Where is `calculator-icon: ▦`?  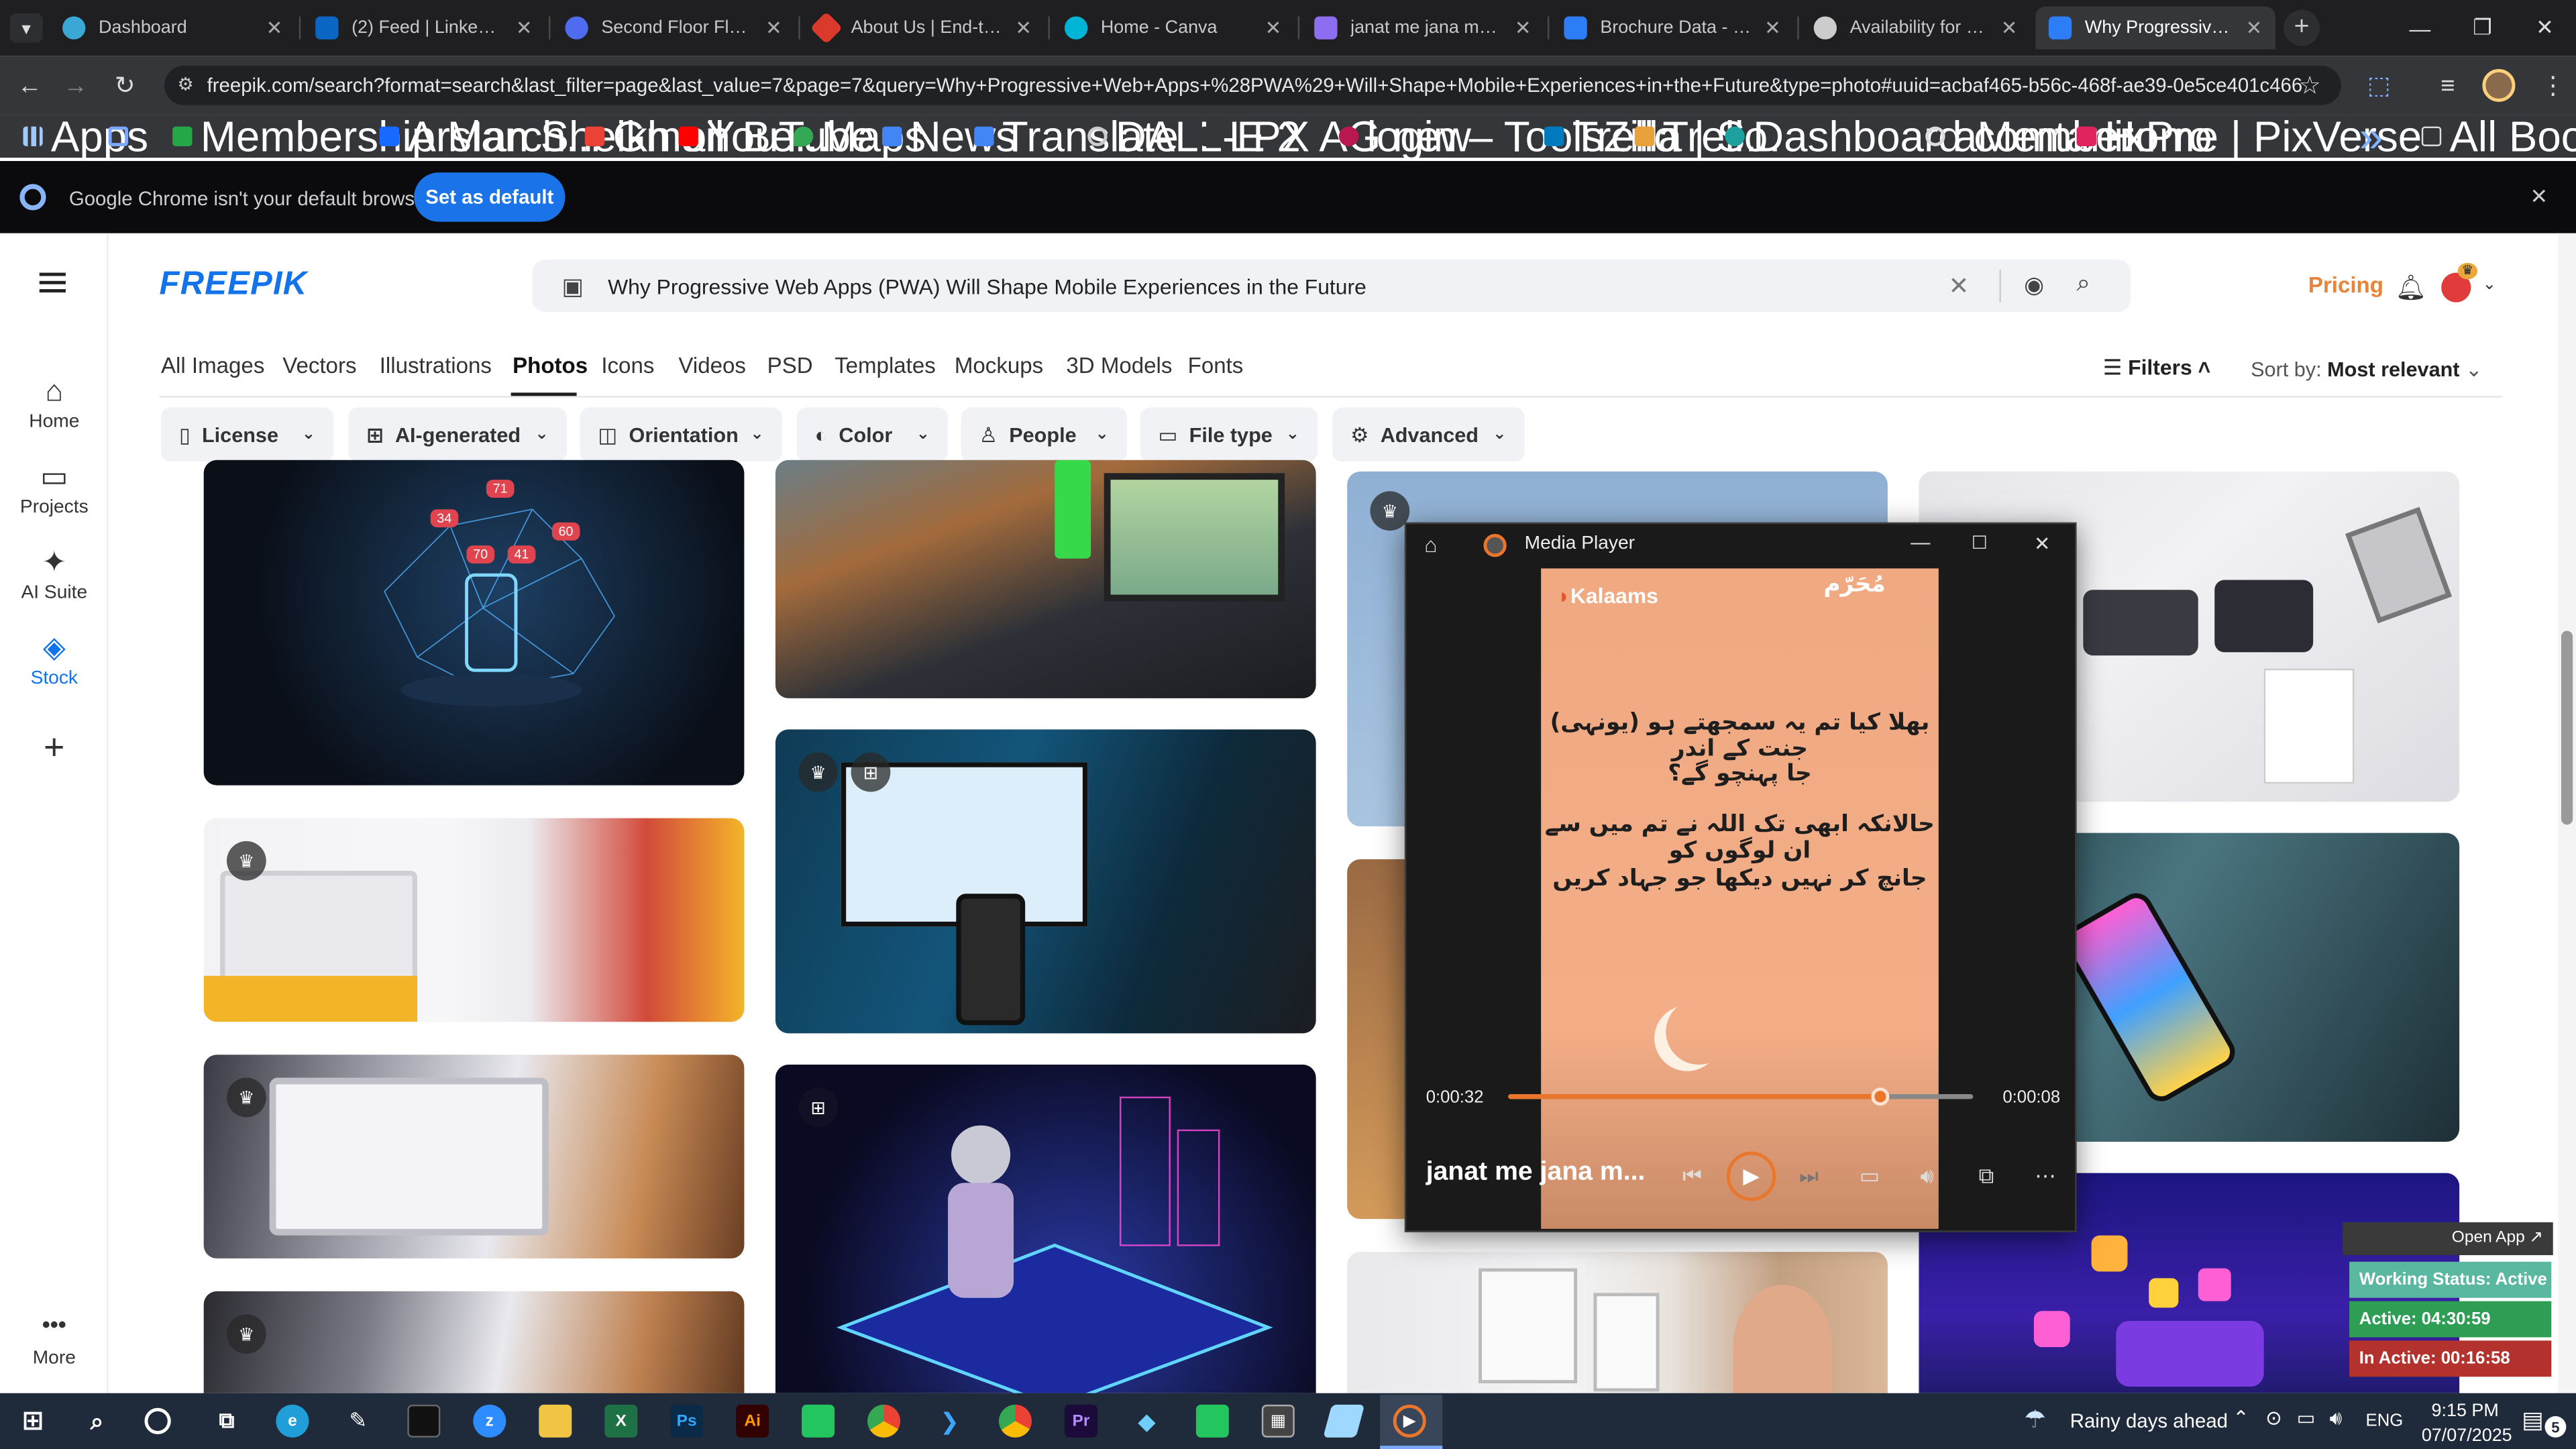 calculator-icon: ▦ is located at coordinates (1278, 1421).